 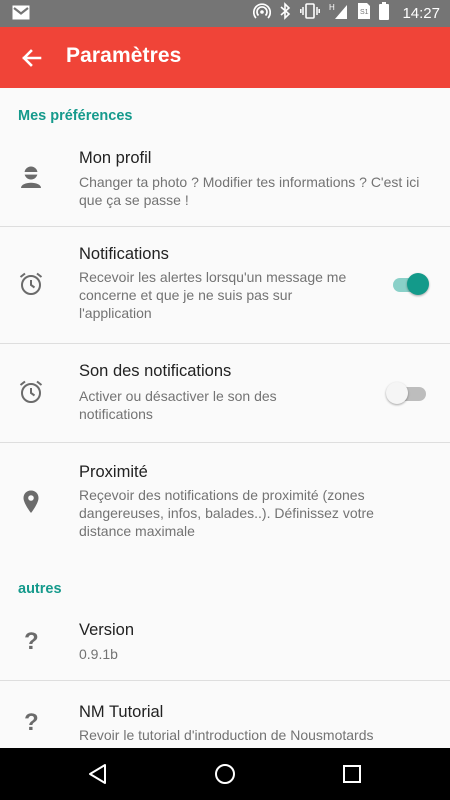 What do you see at coordinates (384, 13) in the screenshot?
I see `battery-icon` at bounding box center [384, 13].